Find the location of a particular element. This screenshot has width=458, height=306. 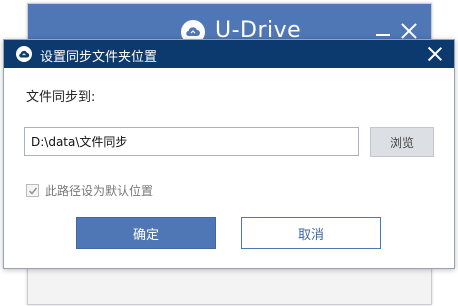

cancel-button: 取消 is located at coordinates (311, 233).